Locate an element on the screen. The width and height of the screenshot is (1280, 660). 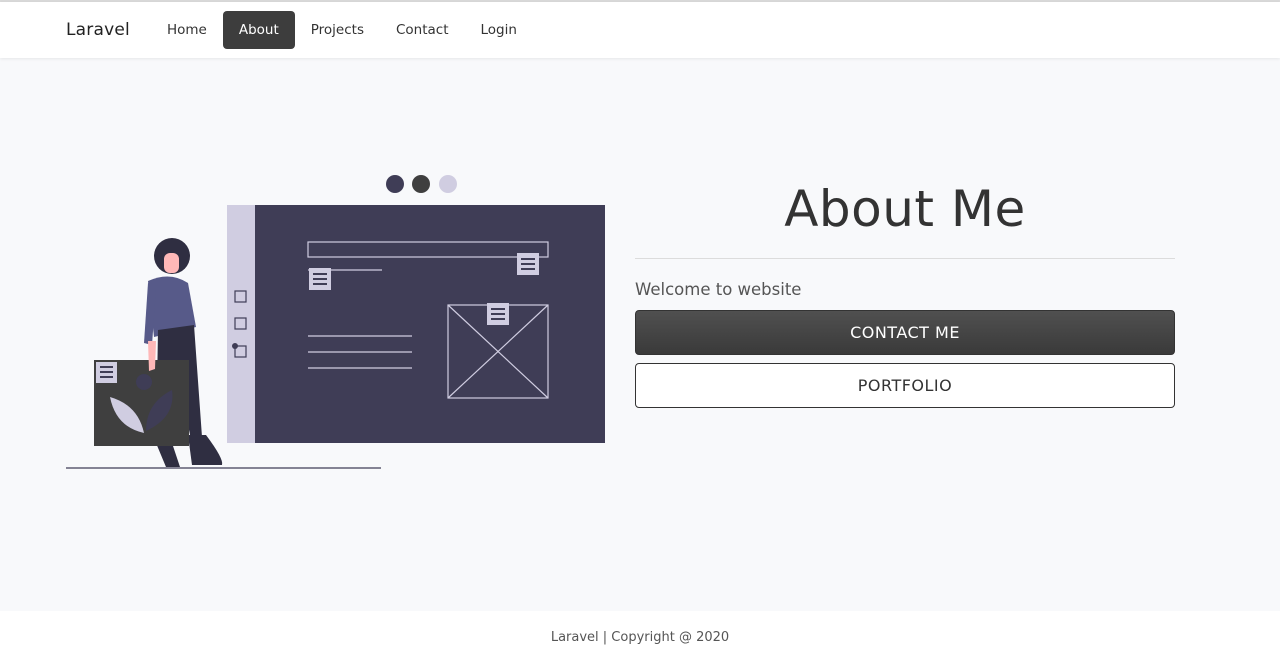
doc-icon-left is located at coordinates (320, 279).